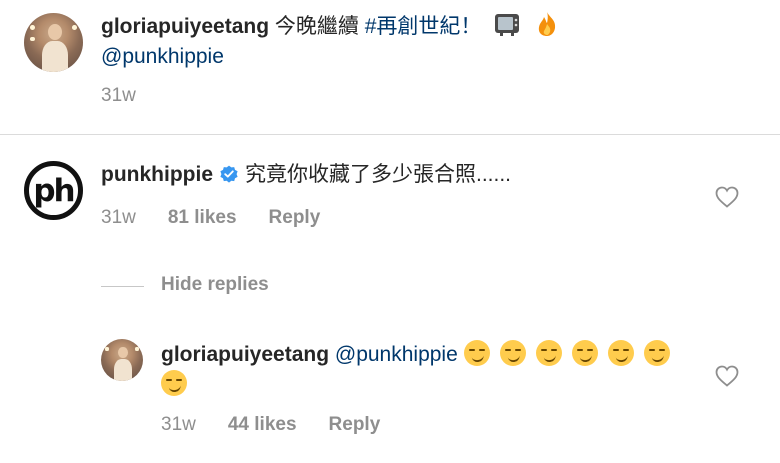 The height and width of the screenshot is (463, 780). I want to click on reply-like-heart-icon, so click(727, 376).